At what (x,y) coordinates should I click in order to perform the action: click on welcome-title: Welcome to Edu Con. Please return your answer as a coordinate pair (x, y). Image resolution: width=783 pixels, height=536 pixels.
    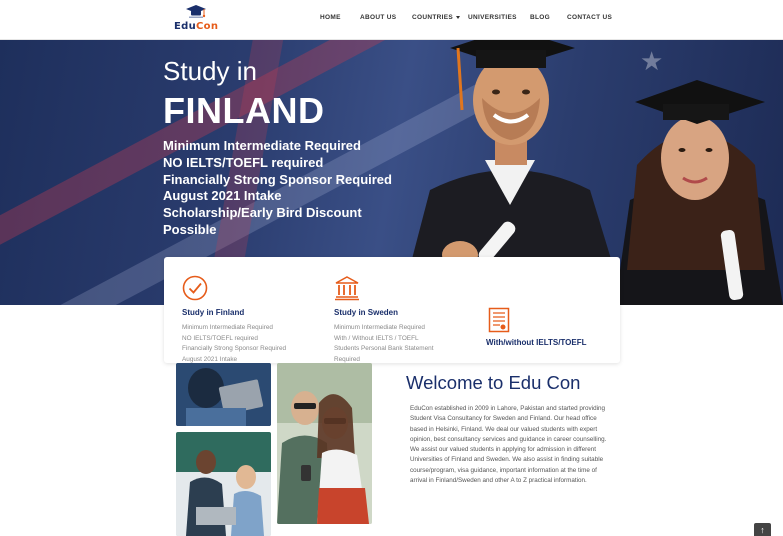
    Looking at the image, I should click on (493, 382).